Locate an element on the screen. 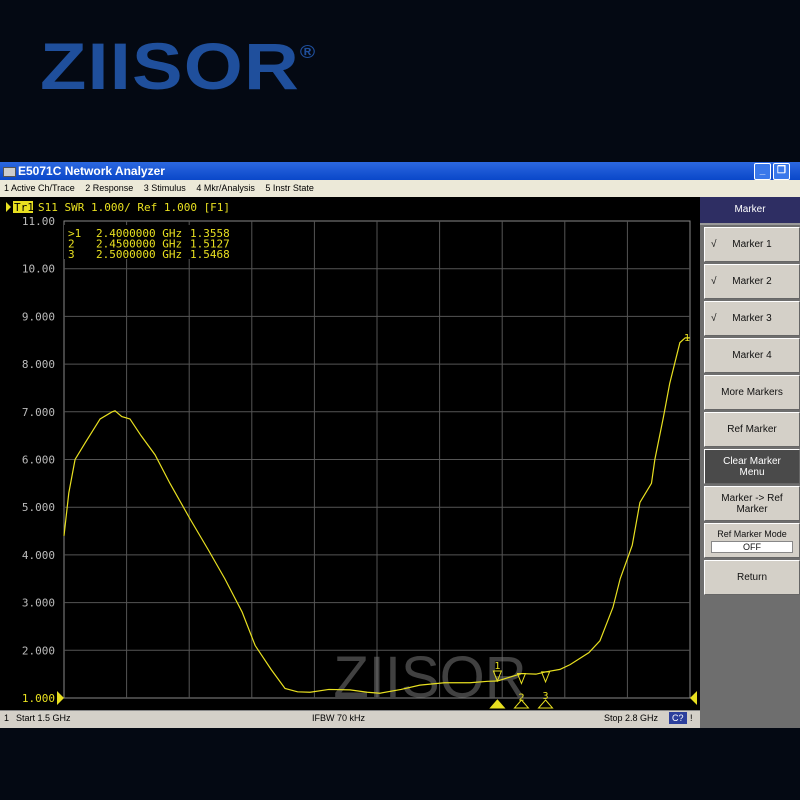  restore-button: ❐ is located at coordinates (781, 171).